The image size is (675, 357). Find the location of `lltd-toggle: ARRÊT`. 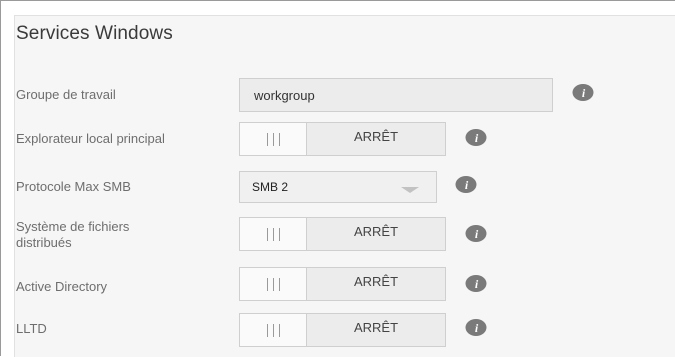

lltd-toggle: ARRÊT is located at coordinates (342, 330).